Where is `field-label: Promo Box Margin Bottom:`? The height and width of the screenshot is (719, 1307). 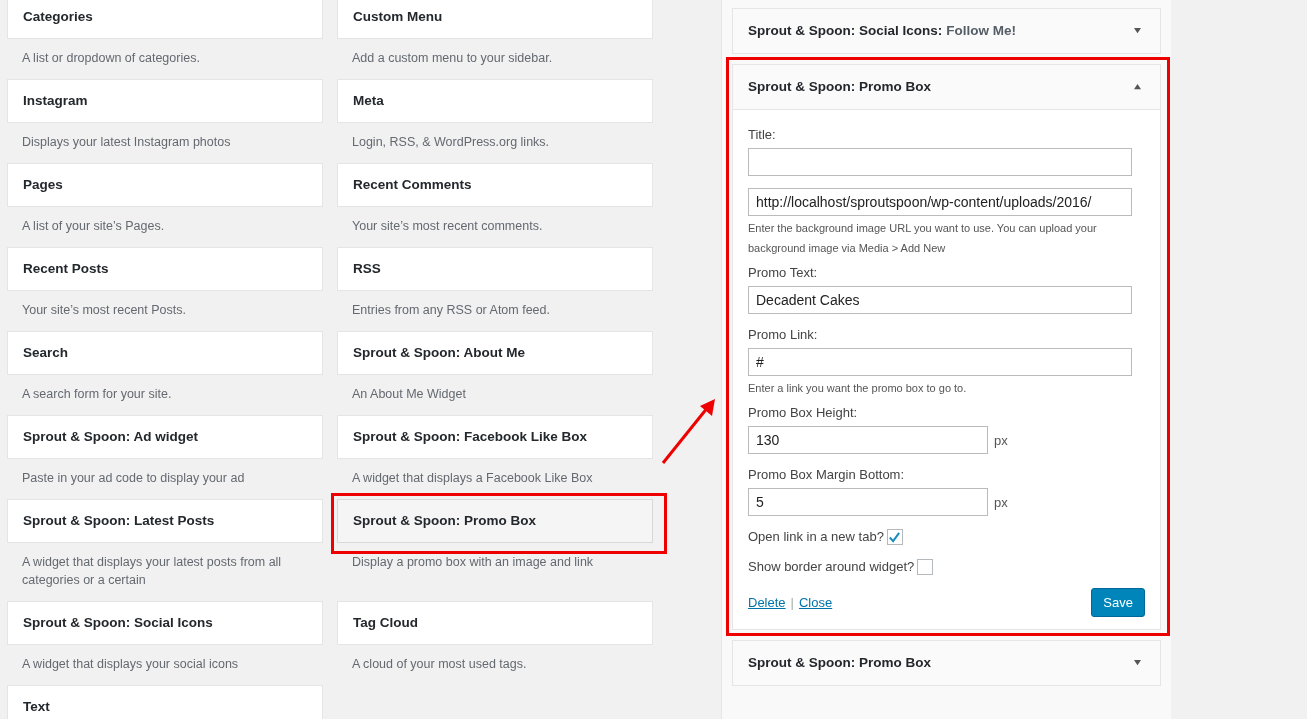 field-label: Promo Box Margin Bottom: is located at coordinates (827, 475).